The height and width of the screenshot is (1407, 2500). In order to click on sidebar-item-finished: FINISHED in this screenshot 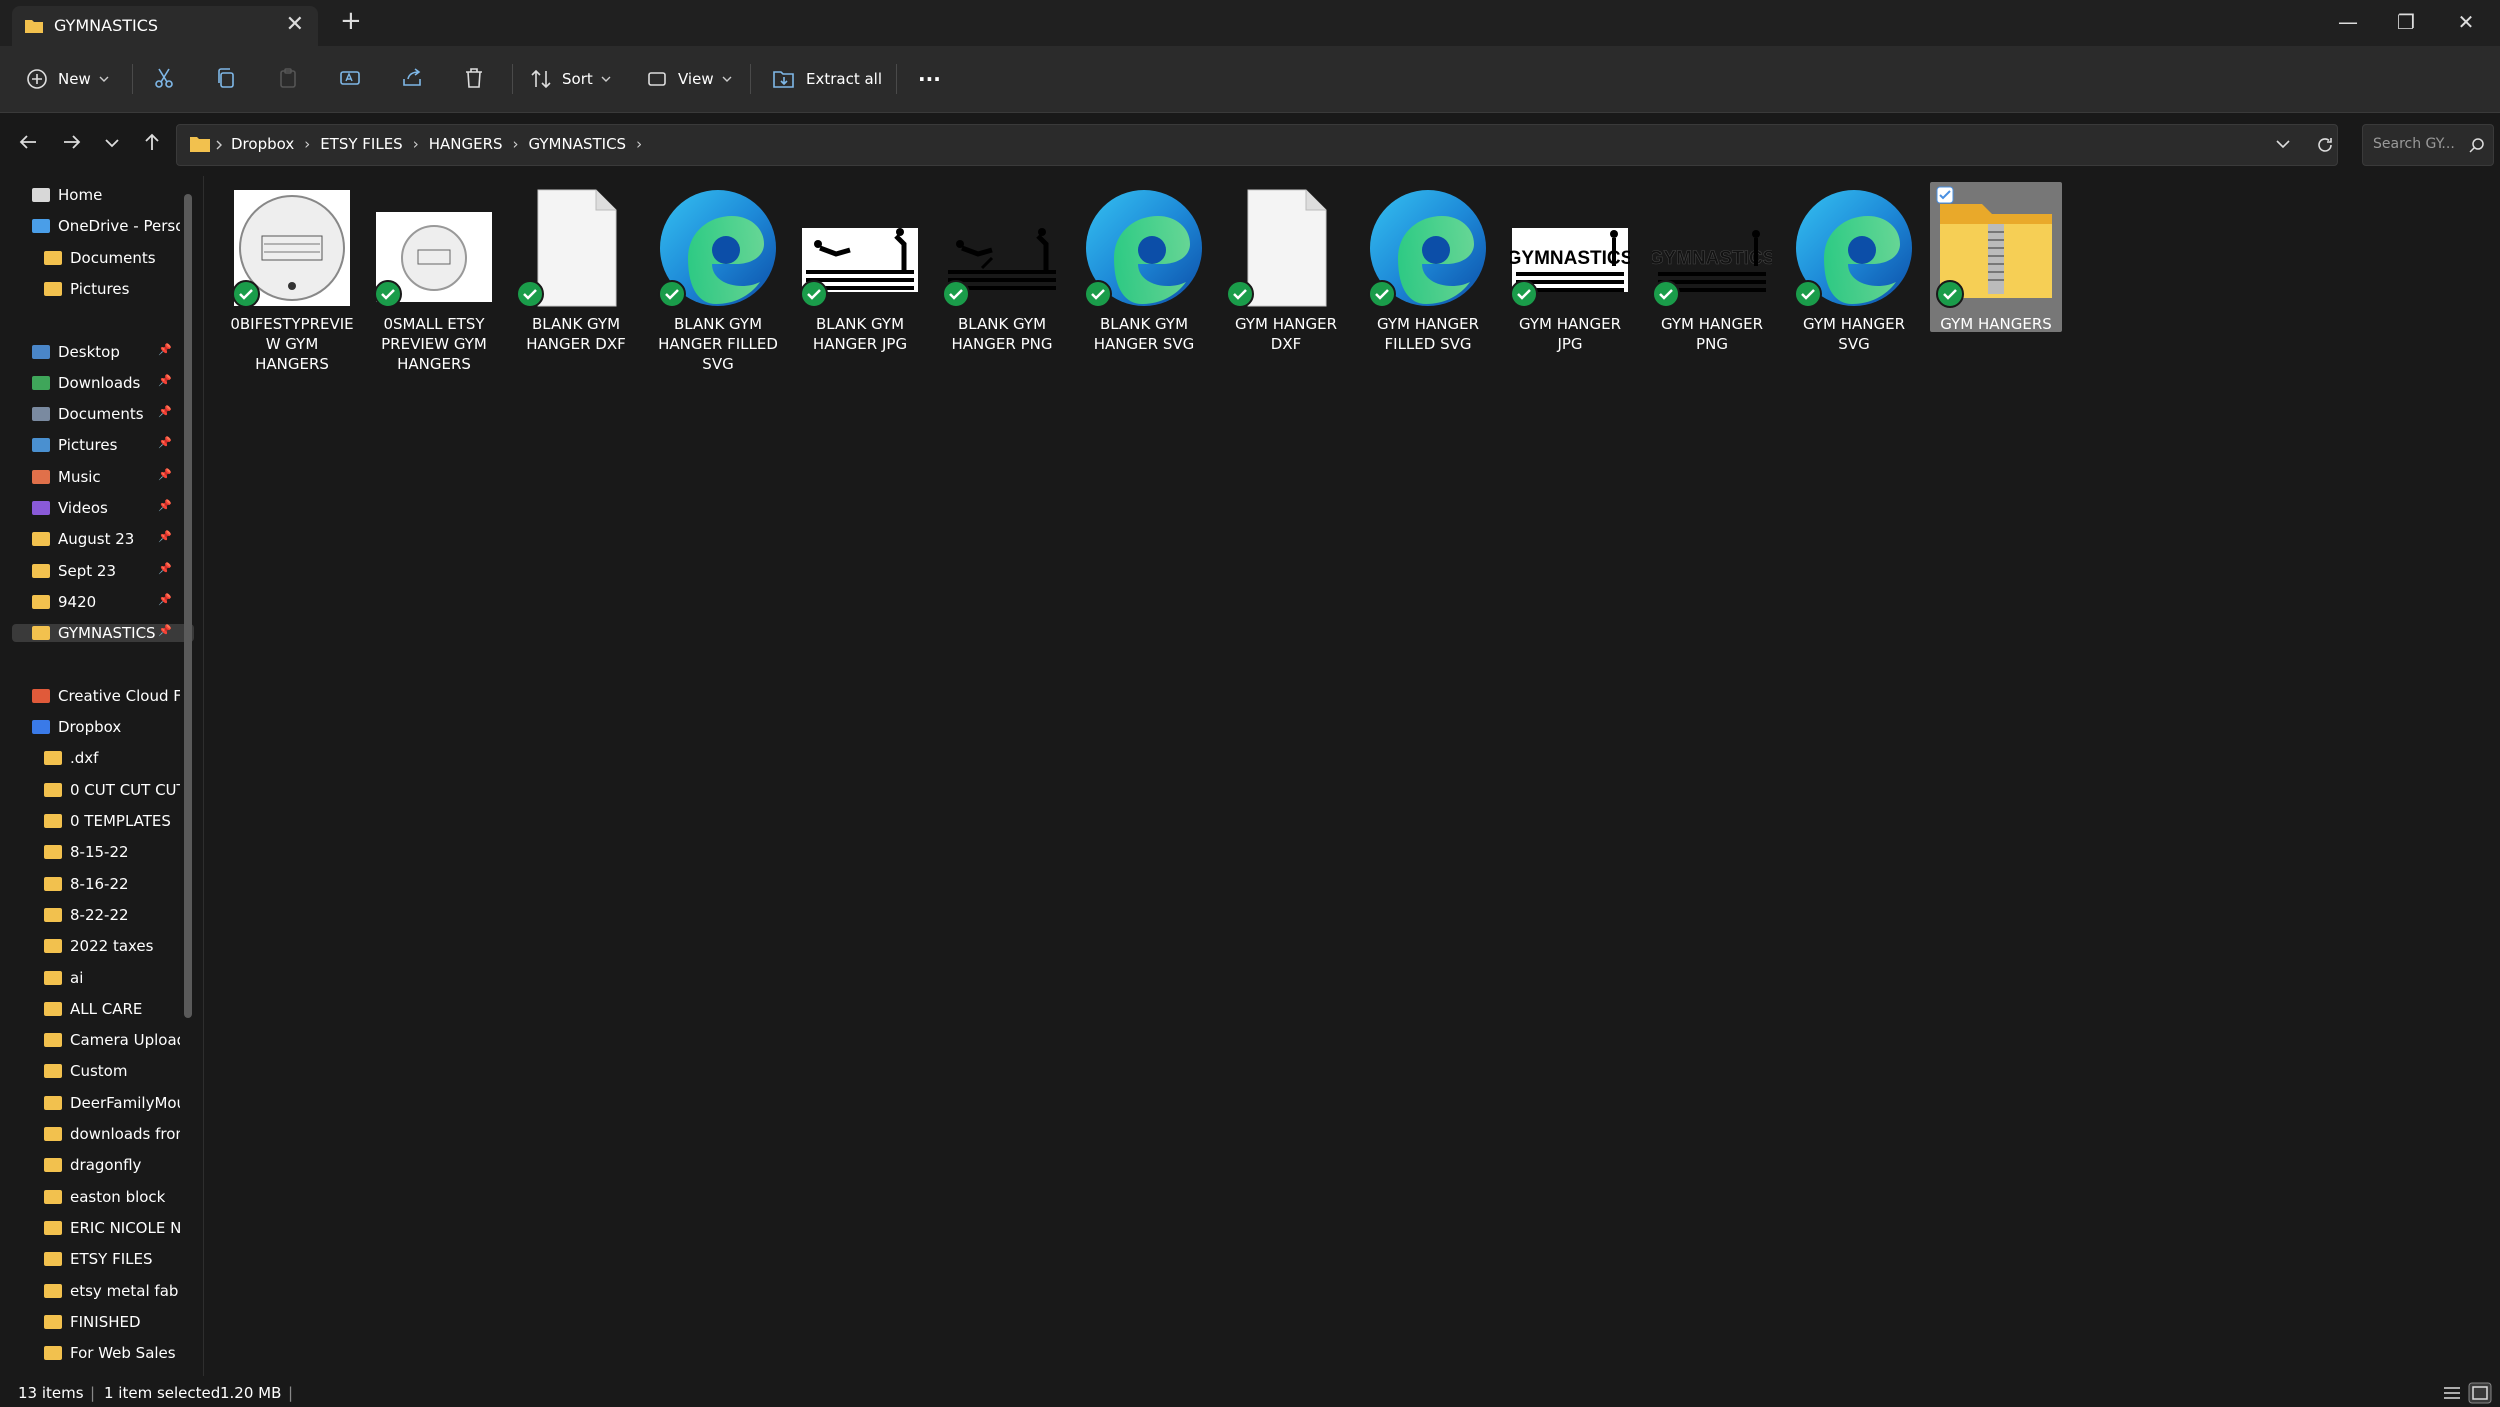, I will do `click(112, 1322)`.